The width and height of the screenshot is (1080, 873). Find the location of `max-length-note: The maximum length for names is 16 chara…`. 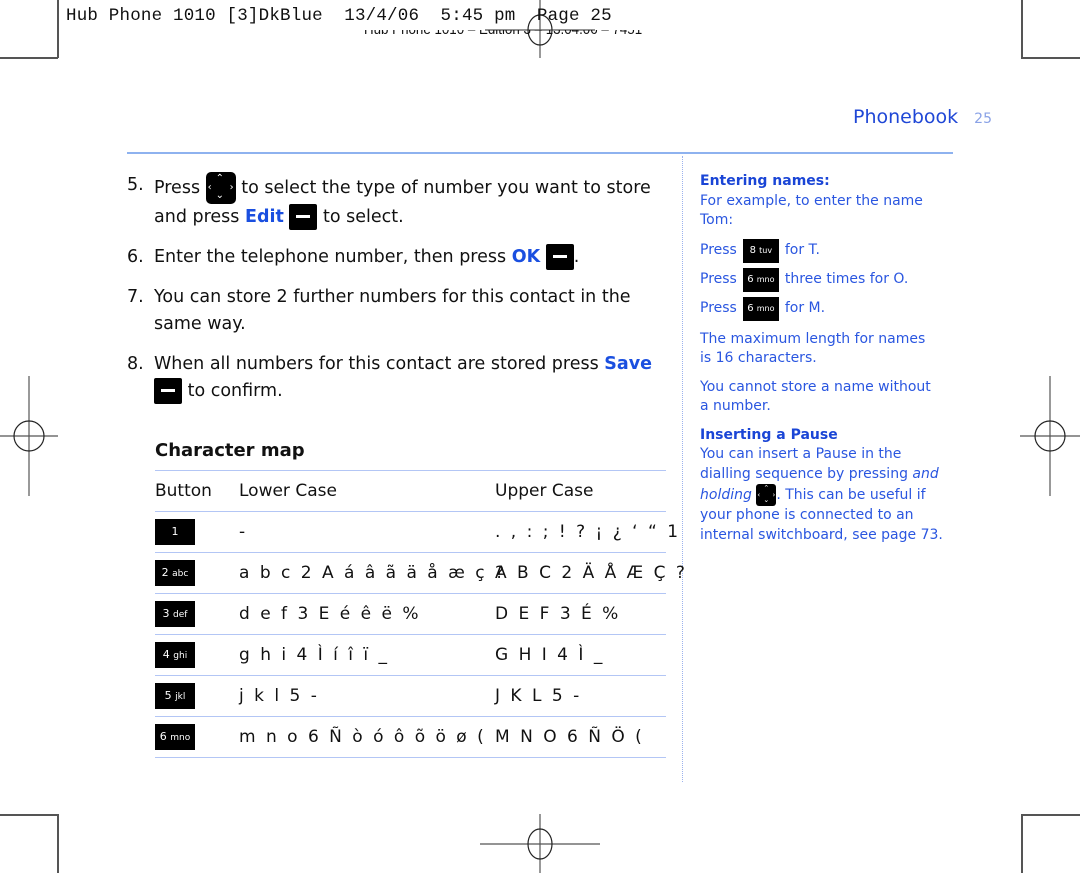

max-length-note: The maximum length for names is 16 chara… is located at coordinates (813, 348).